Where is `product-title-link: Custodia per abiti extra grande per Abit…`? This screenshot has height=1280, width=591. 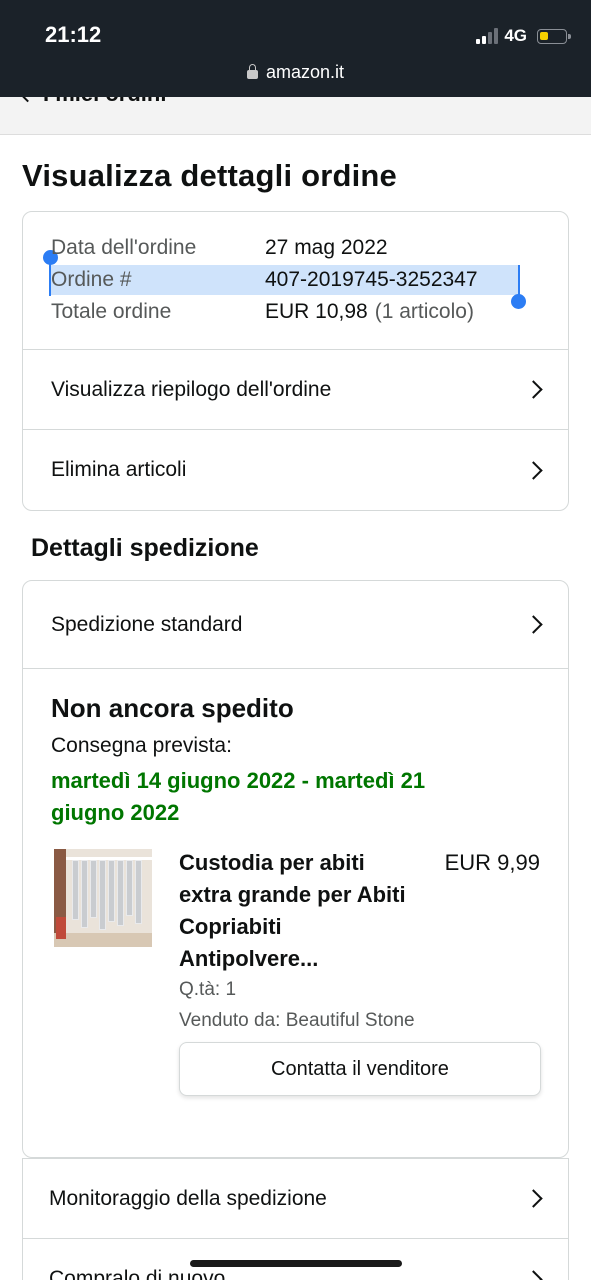
product-title-link: Custodia per abiti extra grande per Abit… is located at coordinates (294, 911).